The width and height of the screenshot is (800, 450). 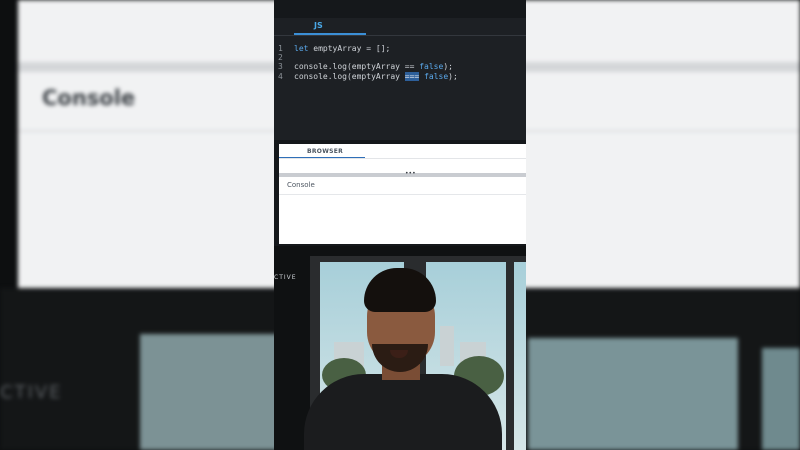 What do you see at coordinates (357, 67) in the screenshot?
I see `code-text: console.log(emptyArray ==` at bounding box center [357, 67].